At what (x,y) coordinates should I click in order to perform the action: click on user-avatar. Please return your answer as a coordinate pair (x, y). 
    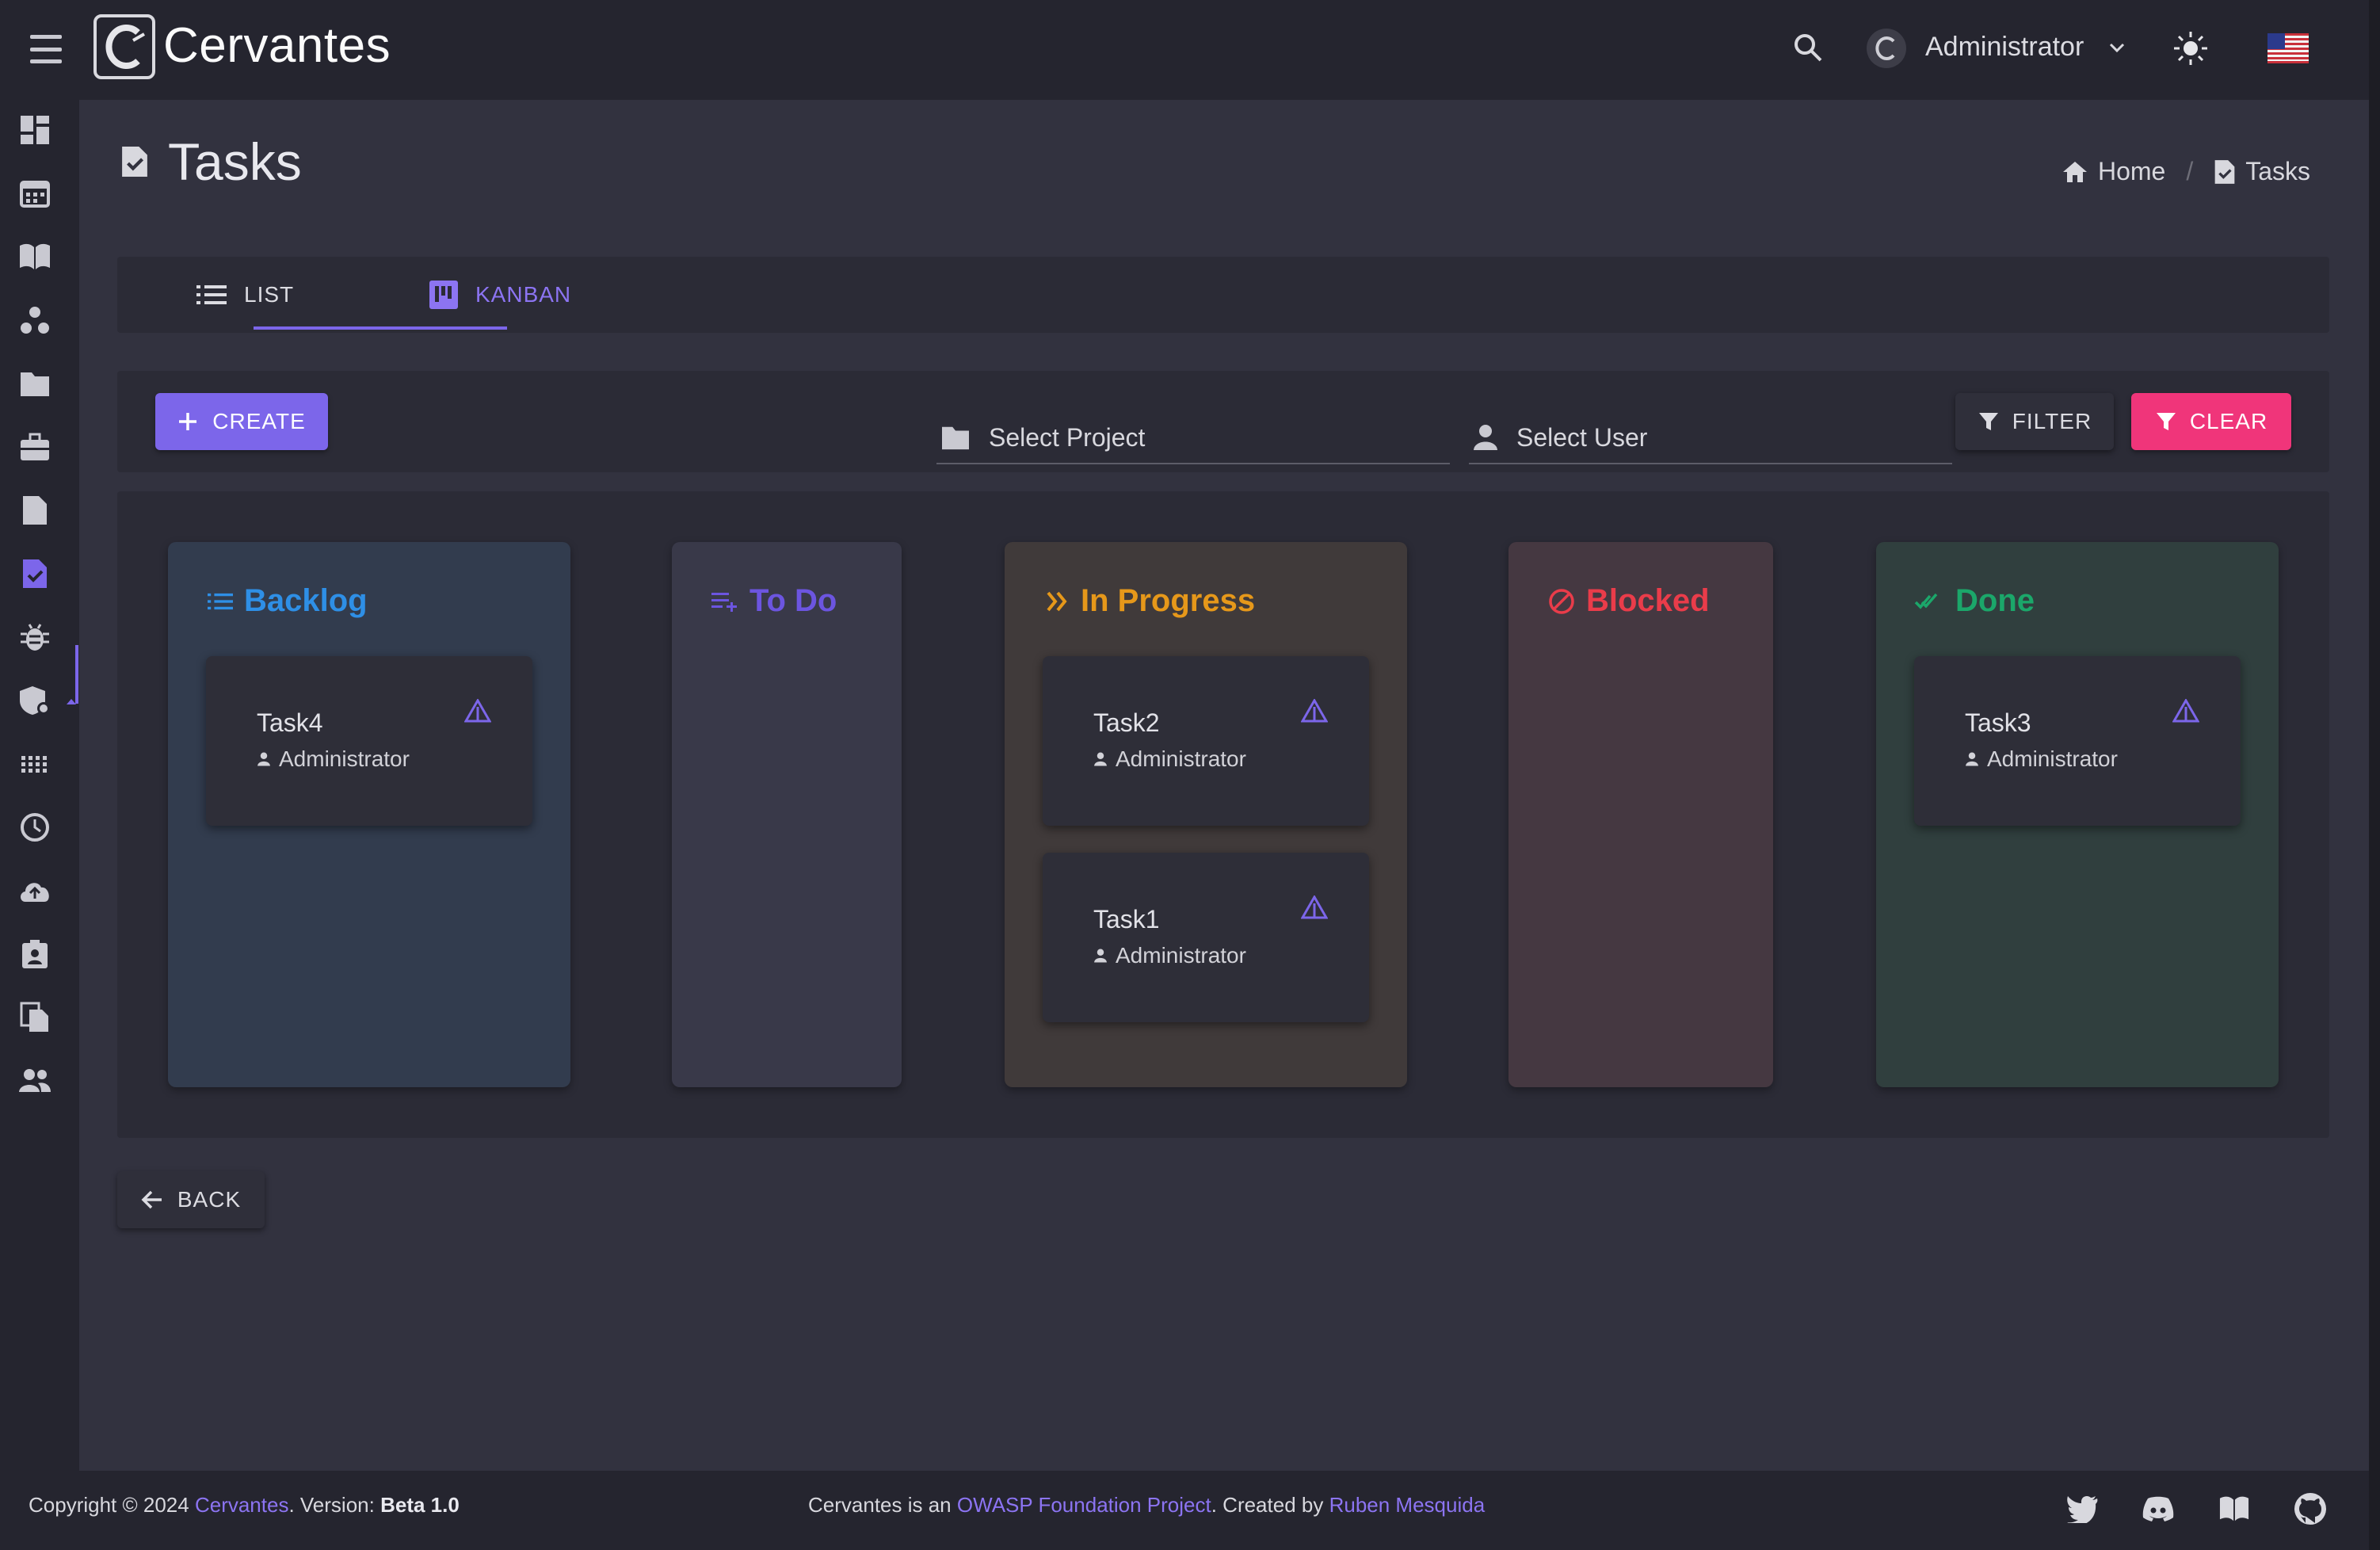
    Looking at the image, I should click on (1886, 48).